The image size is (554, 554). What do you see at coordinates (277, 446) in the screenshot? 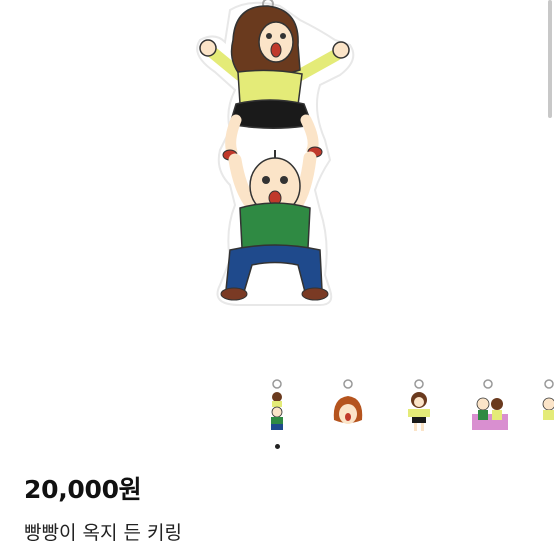
I see `pagination-dot` at bounding box center [277, 446].